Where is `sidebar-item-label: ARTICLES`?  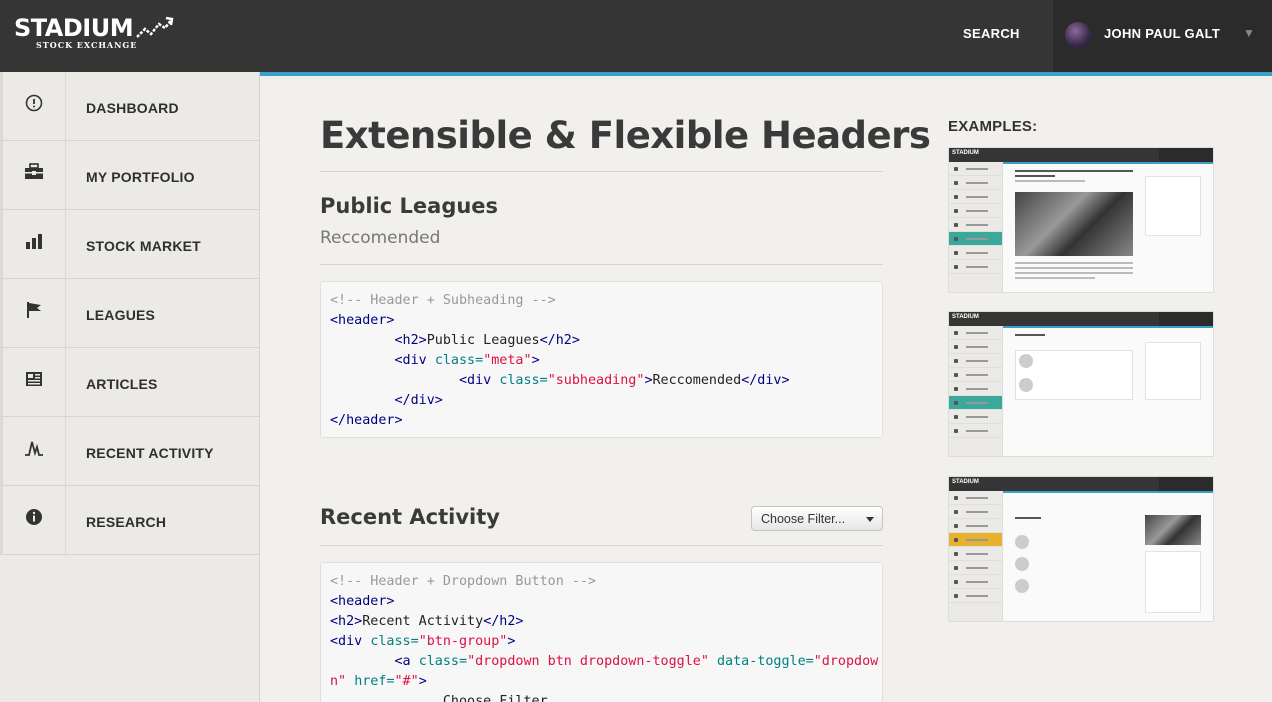
sidebar-item-label: ARTICLES is located at coordinates (122, 384).